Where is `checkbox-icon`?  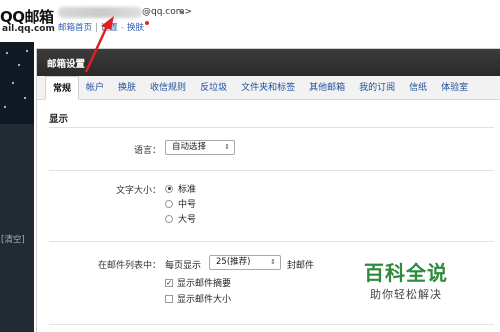
checkbox-icon is located at coordinates (169, 298).